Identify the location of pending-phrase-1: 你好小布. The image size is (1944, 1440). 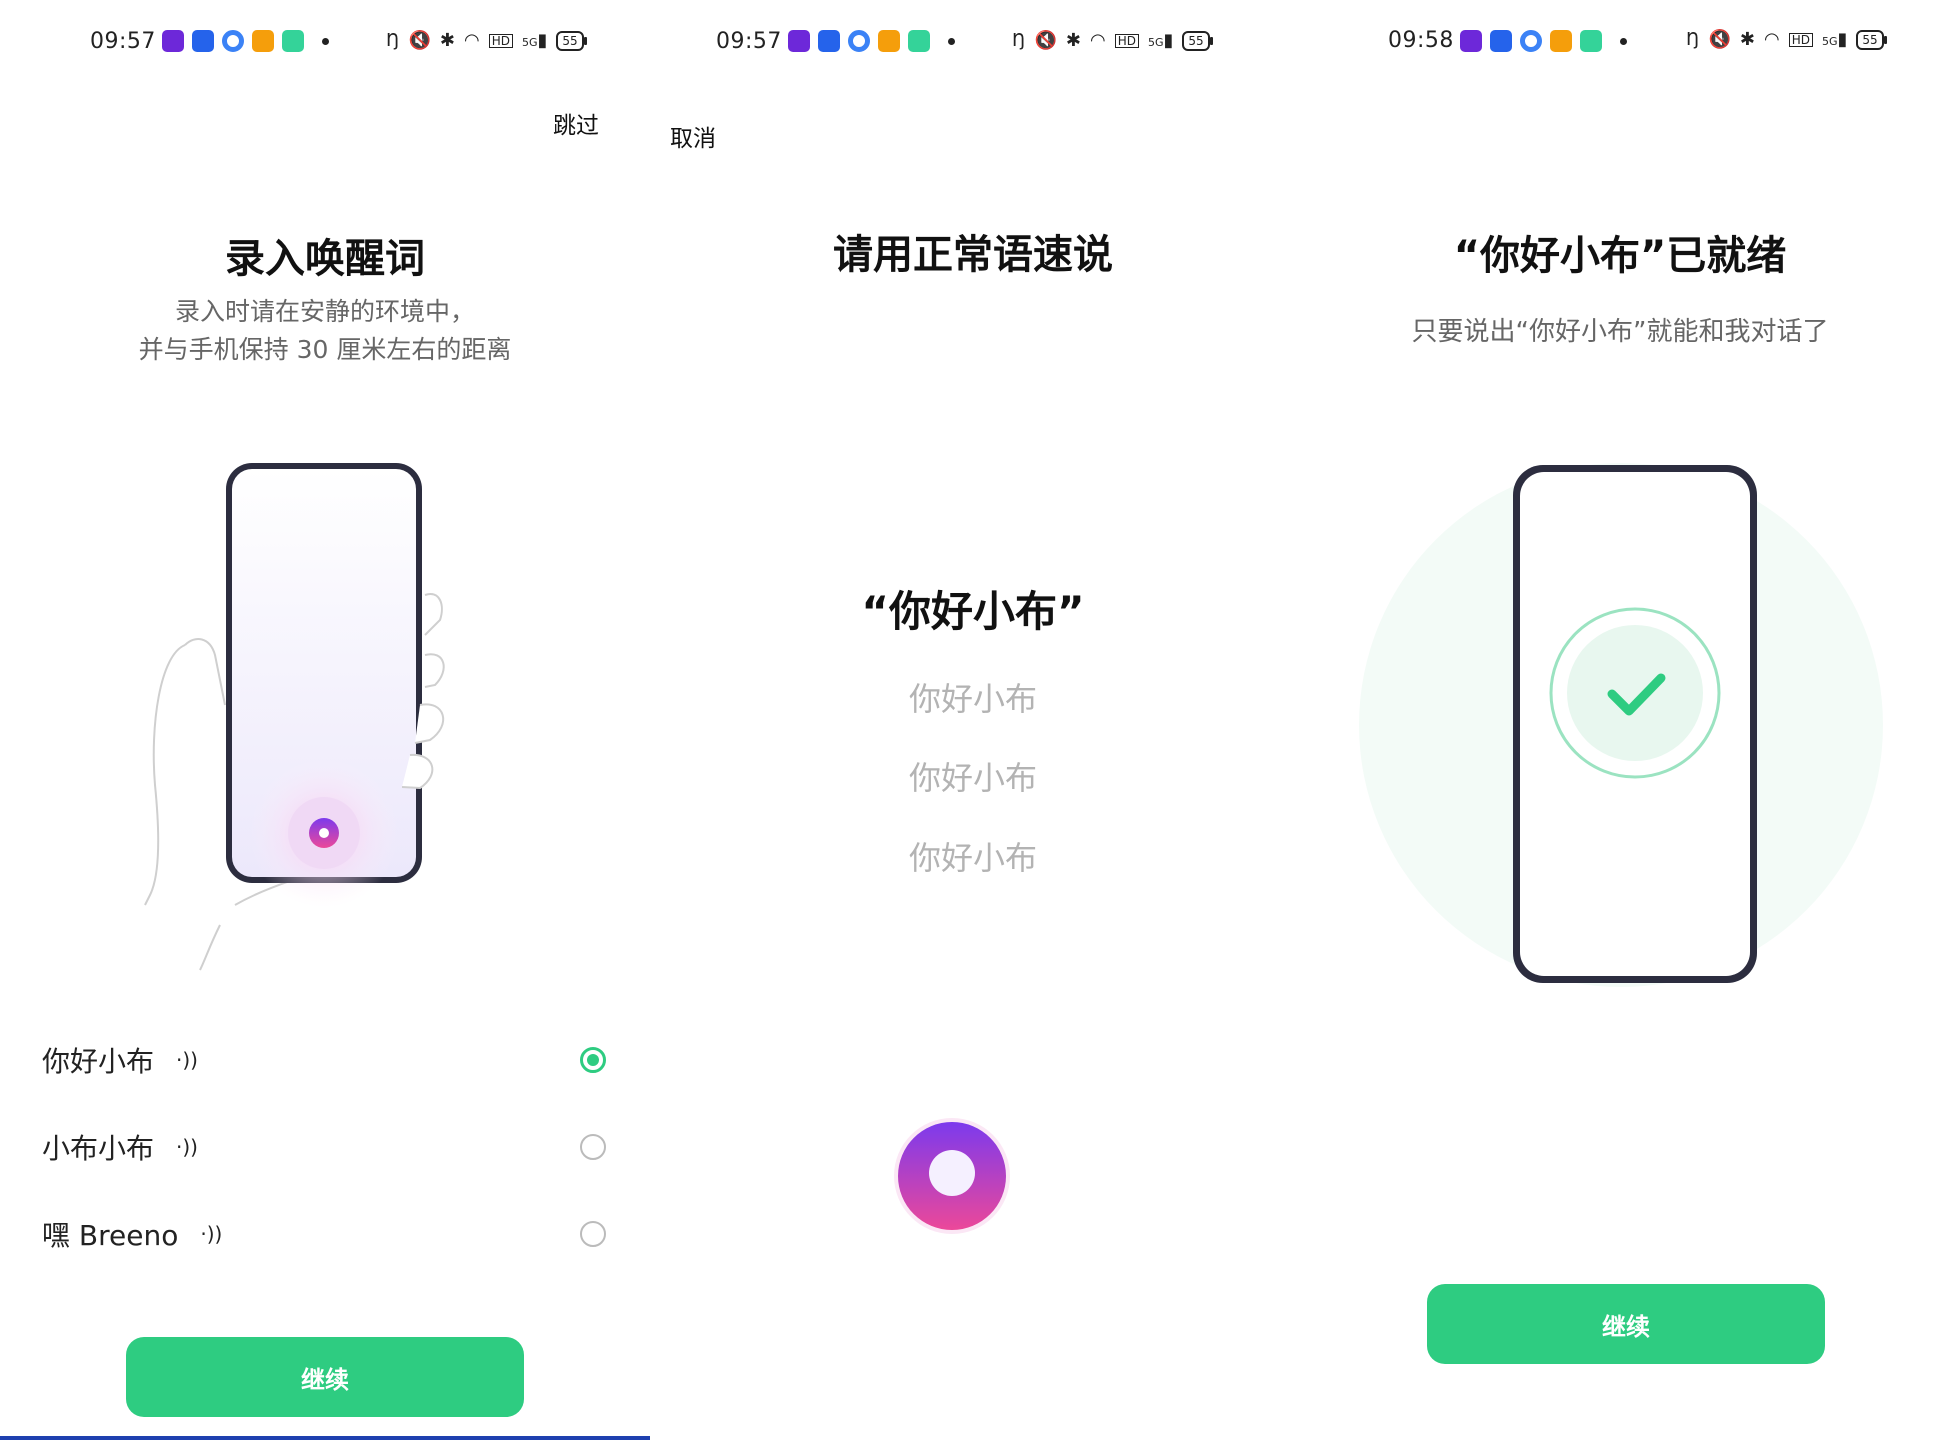
(972, 699).